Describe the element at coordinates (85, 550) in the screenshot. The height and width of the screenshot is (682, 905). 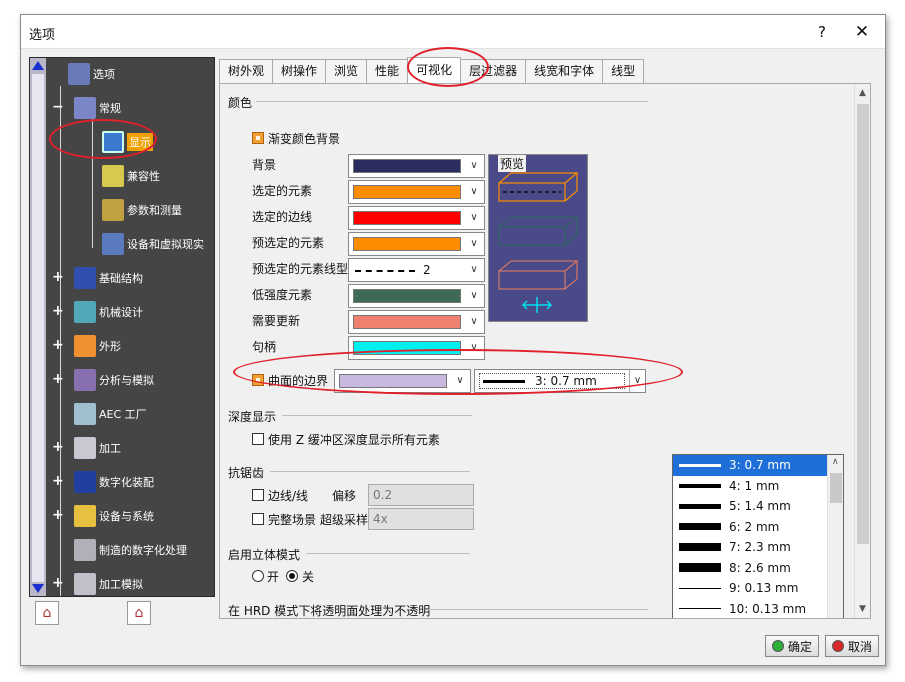
I see `manufacturing-icon` at that location.